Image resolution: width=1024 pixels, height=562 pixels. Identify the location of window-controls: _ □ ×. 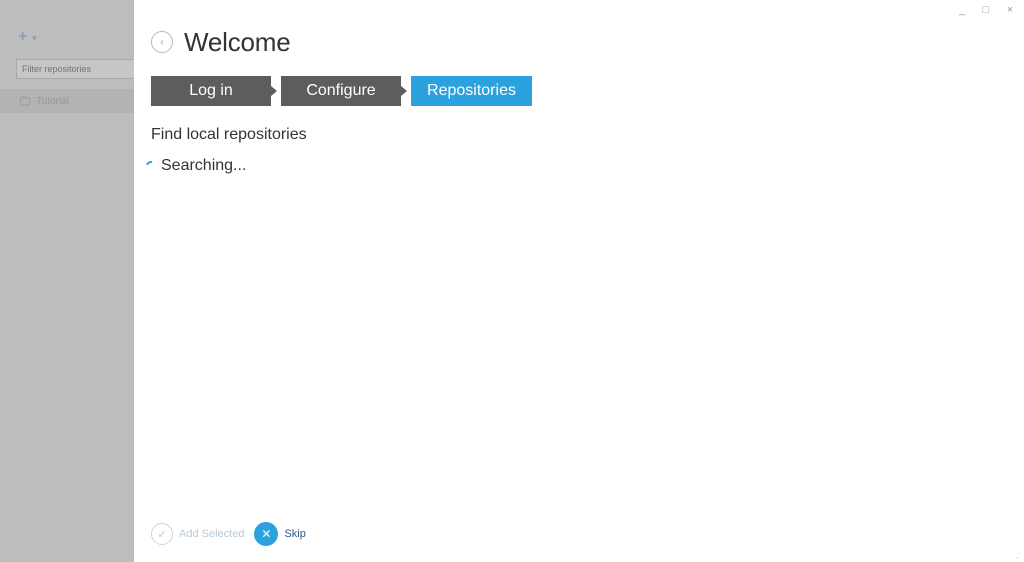
(986, 10).